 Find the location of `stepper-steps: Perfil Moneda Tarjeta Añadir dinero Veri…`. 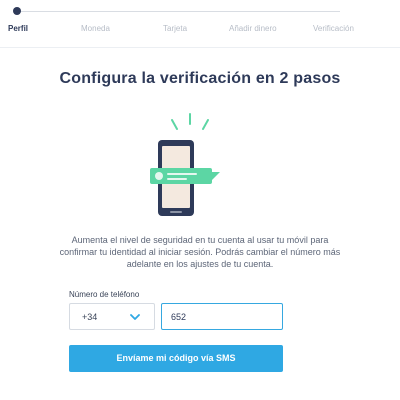

stepper-steps: Perfil Moneda Tarjeta Añadir dinero Veri… is located at coordinates (200, 31).